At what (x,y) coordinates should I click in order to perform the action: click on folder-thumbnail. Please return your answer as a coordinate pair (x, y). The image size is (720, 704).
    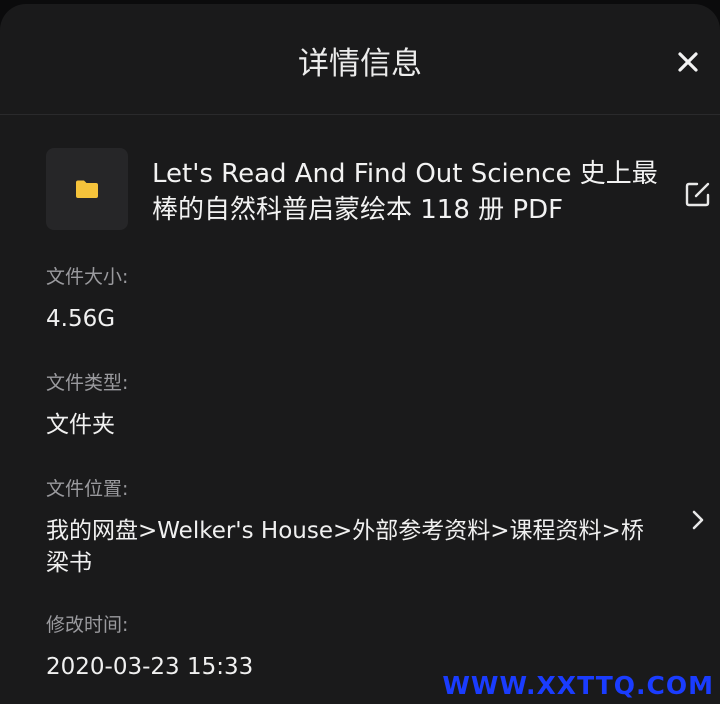
    Looking at the image, I should click on (87, 189).